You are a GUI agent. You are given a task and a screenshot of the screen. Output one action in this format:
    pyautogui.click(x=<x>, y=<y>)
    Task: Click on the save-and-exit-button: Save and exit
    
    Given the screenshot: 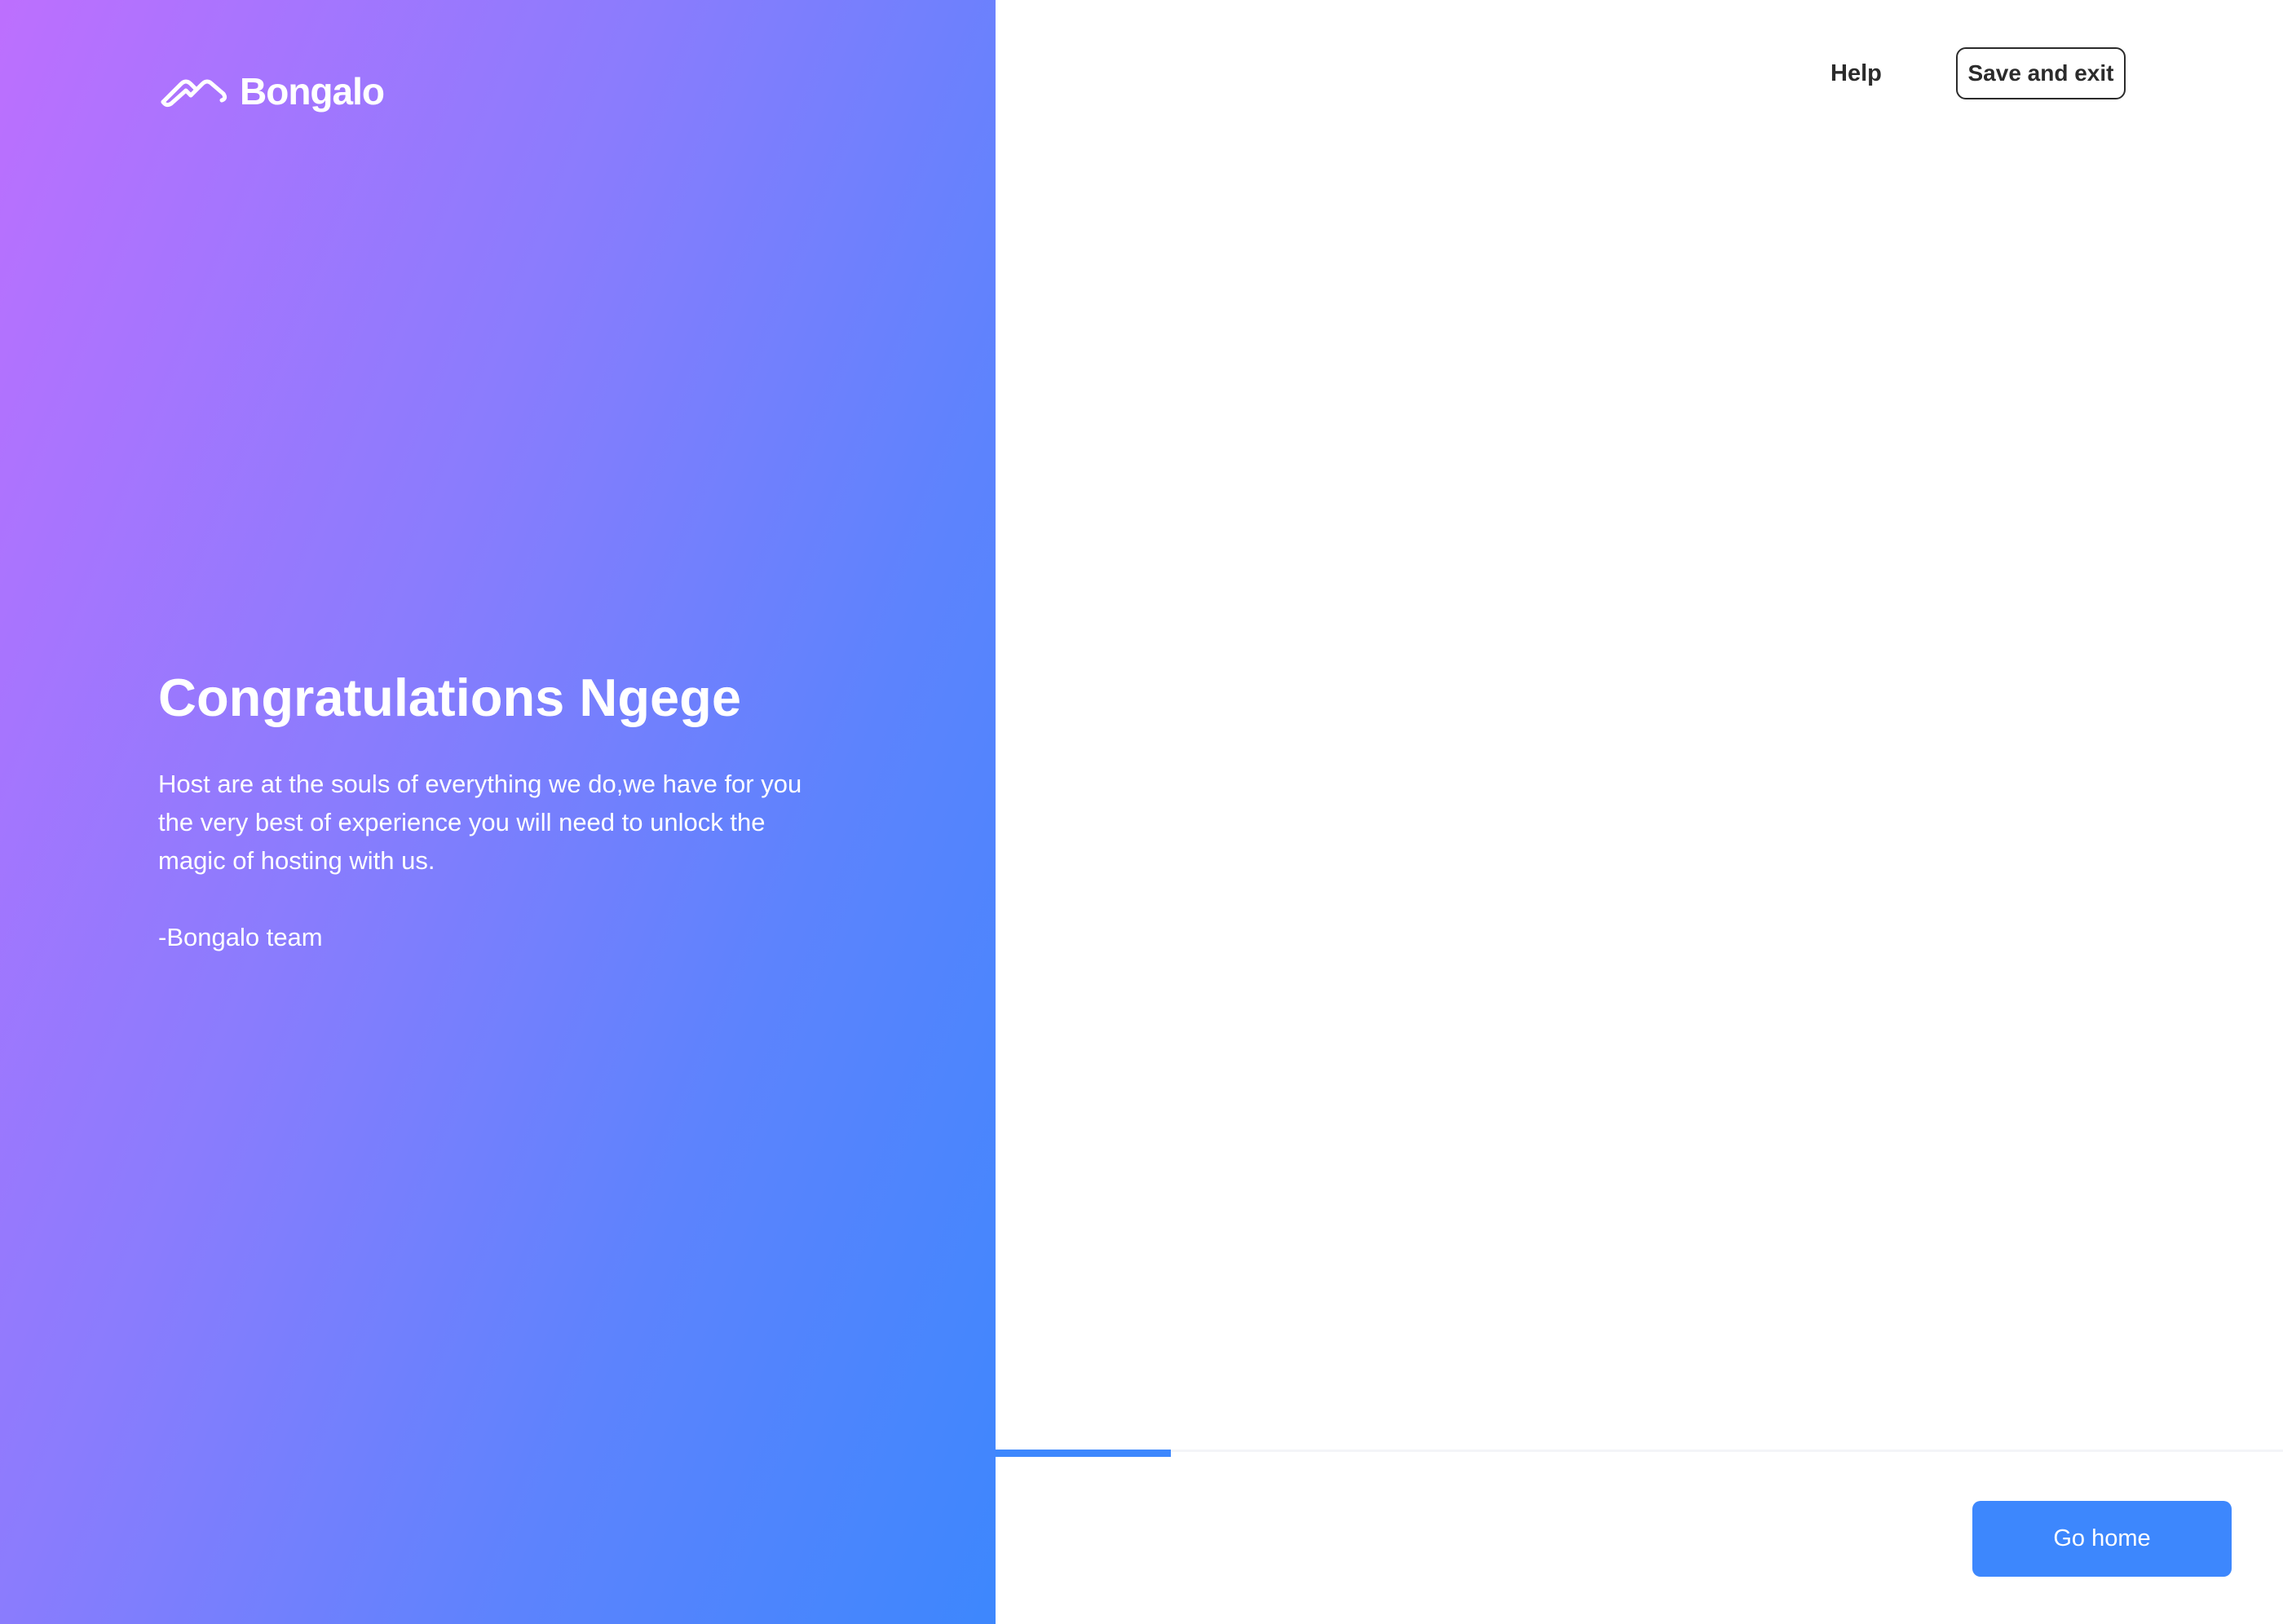 What is the action you would take?
    pyautogui.click(x=2041, y=73)
    